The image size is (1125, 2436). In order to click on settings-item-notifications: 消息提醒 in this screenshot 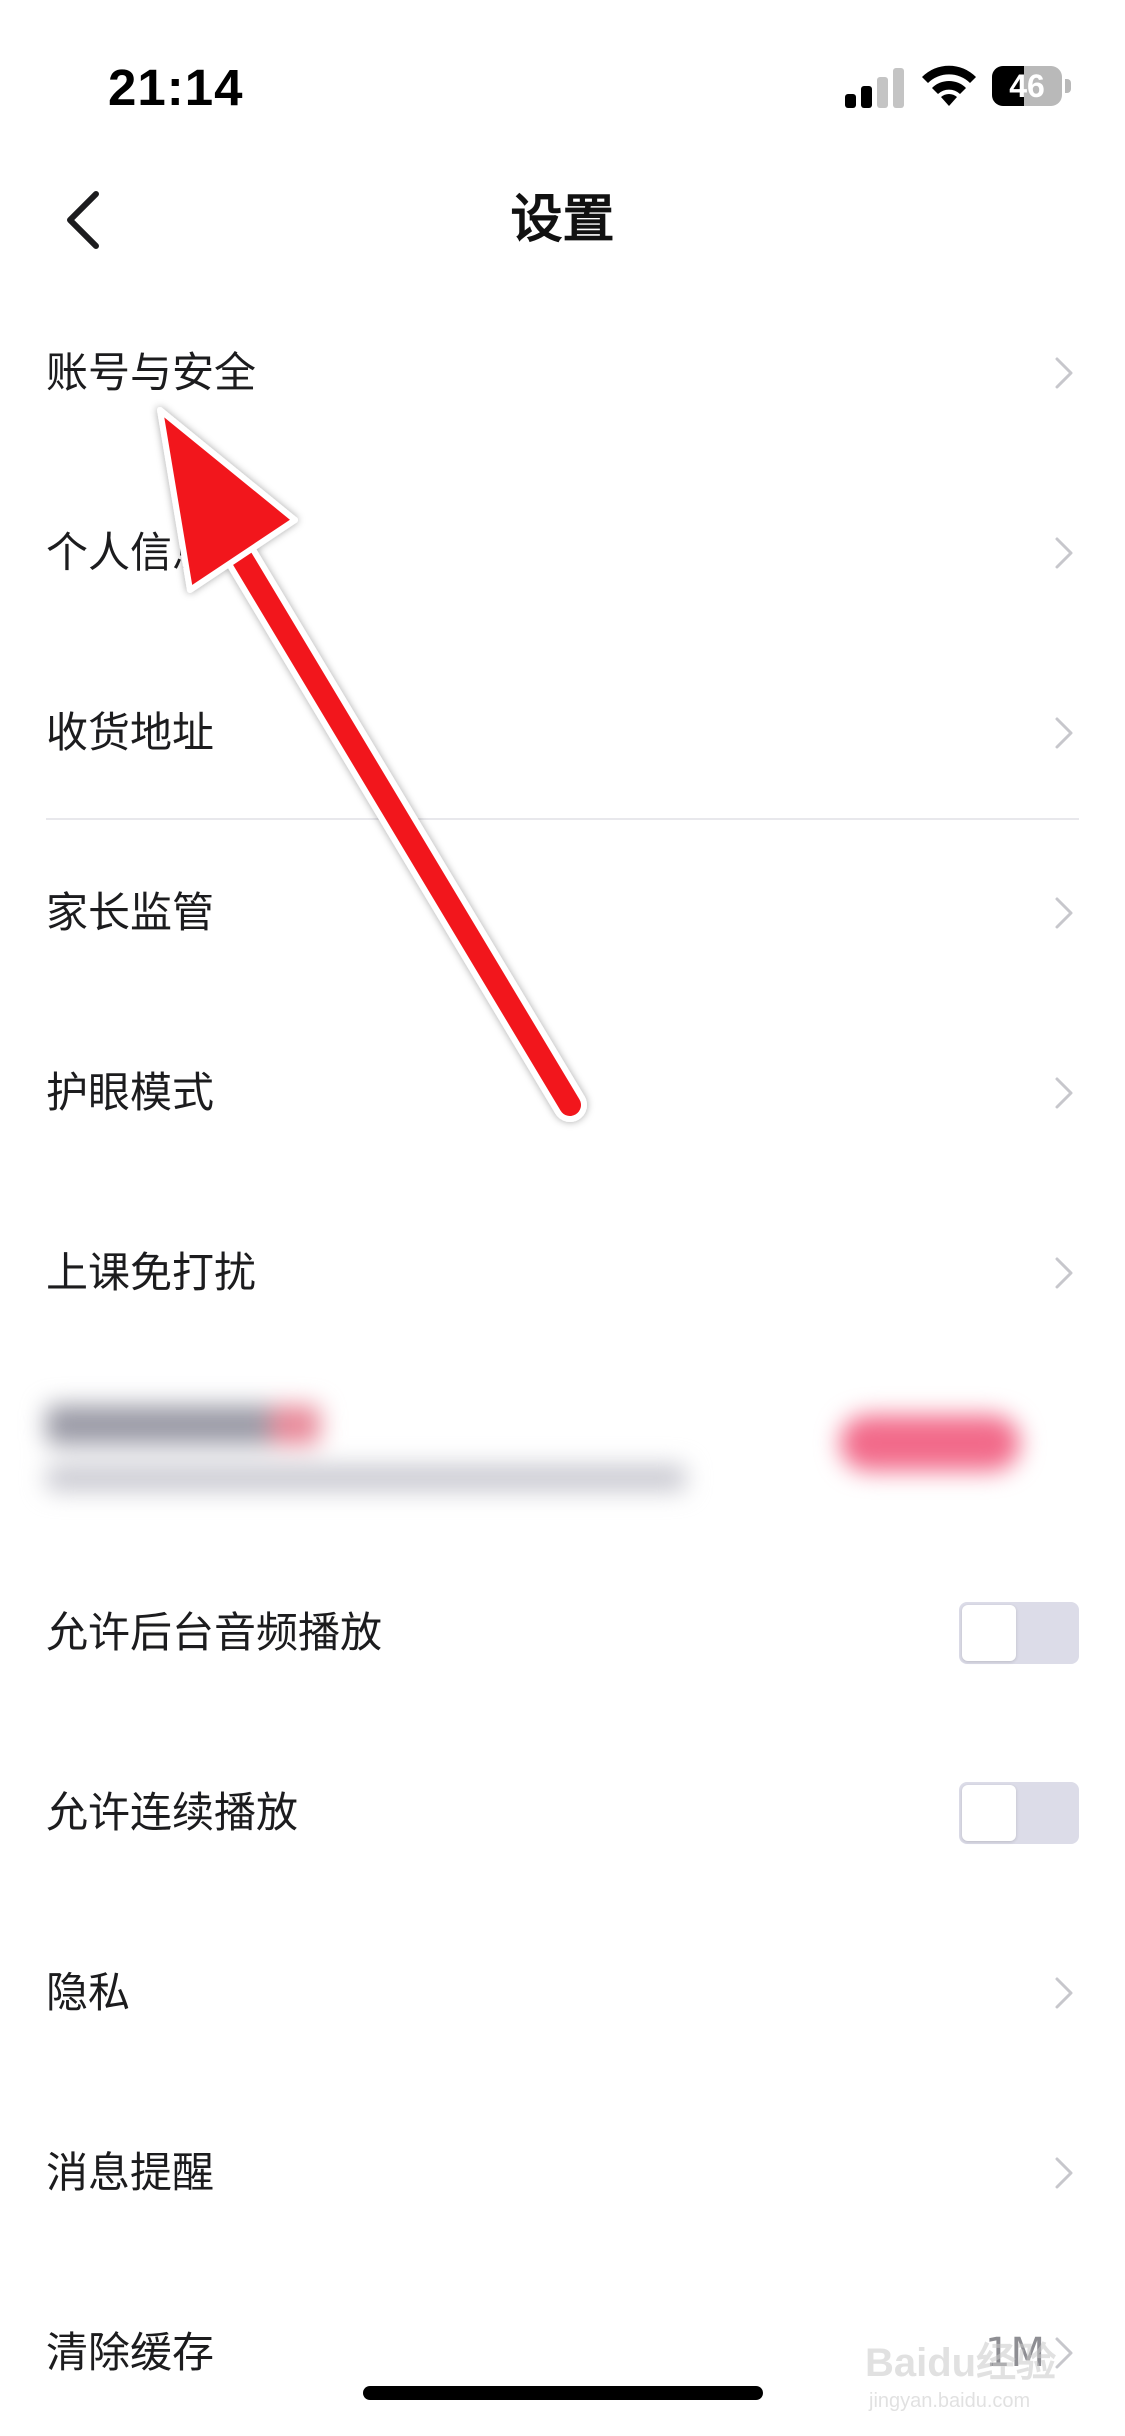, I will do `click(562, 2173)`.